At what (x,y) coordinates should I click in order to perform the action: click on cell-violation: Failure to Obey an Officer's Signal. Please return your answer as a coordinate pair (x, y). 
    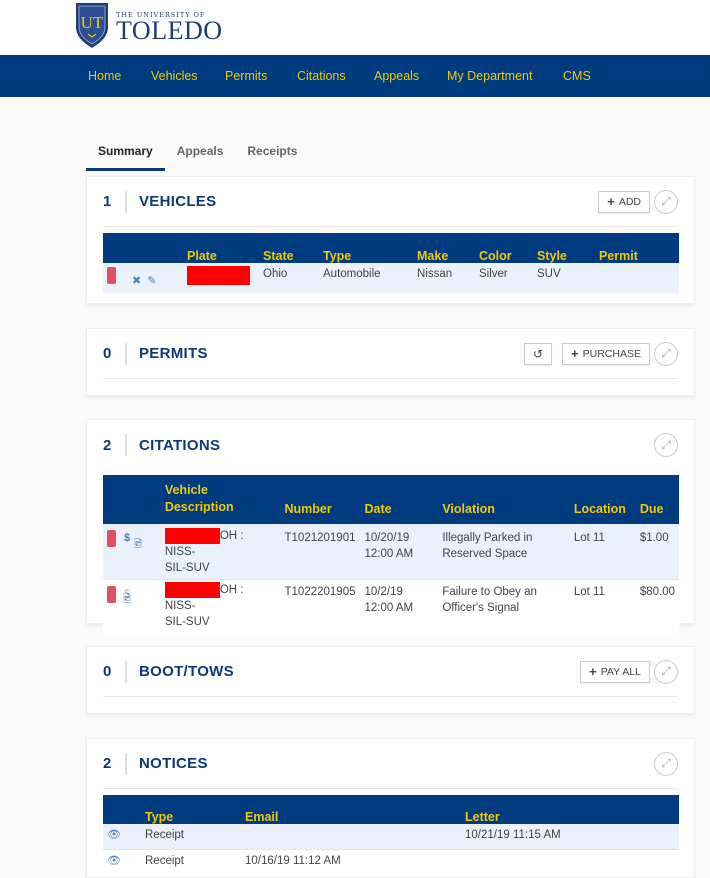
    Looking at the image, I should click on (504, 606).